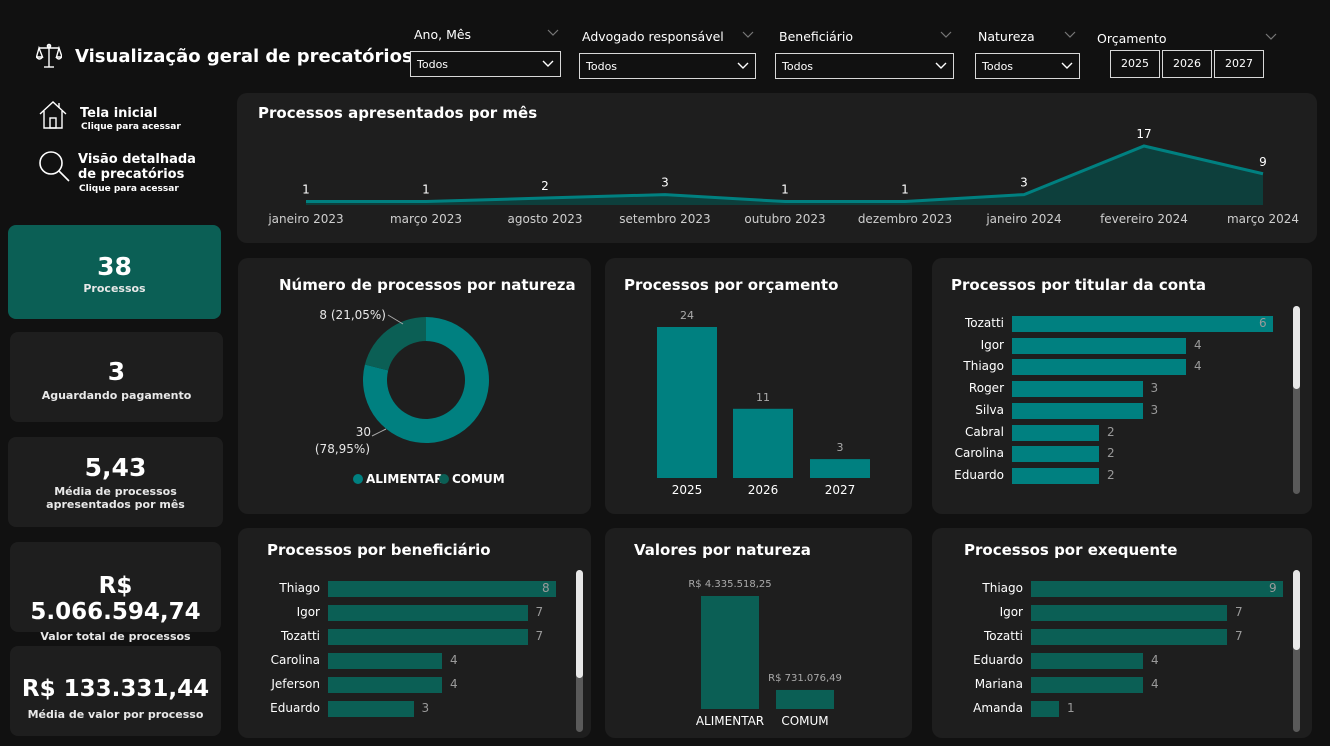 This screenshot has width=1330, height=746. I want to click on data-label: 6, so click(1263, 323).